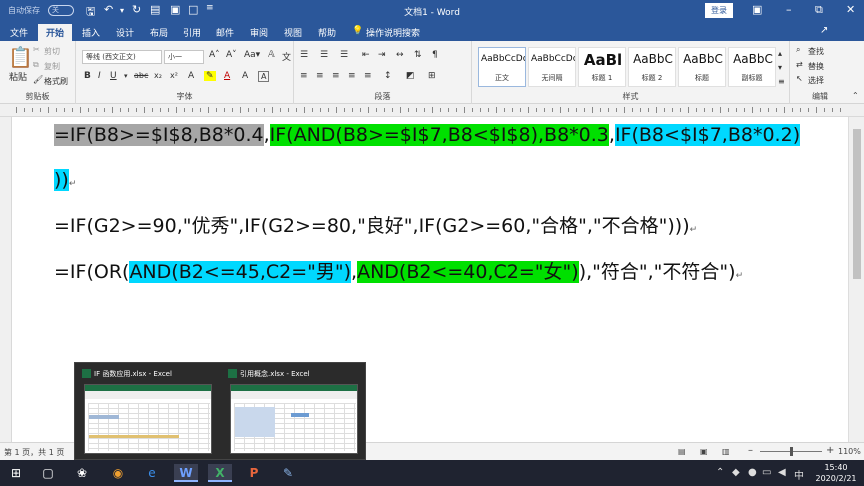 The width and height of the screenshot is (864, 486). I want to click on bullets-icon: ☰, so click(304, 55).